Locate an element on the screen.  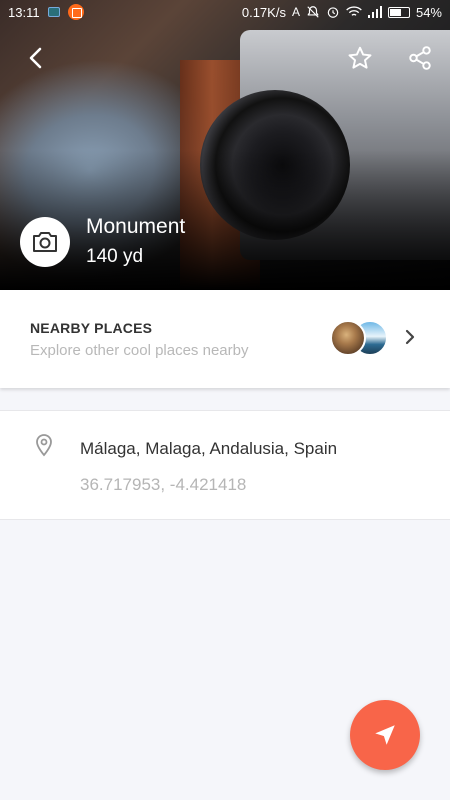
coordinates-text: 36.717953, -4.421418 is located at coordinates (163, 484).